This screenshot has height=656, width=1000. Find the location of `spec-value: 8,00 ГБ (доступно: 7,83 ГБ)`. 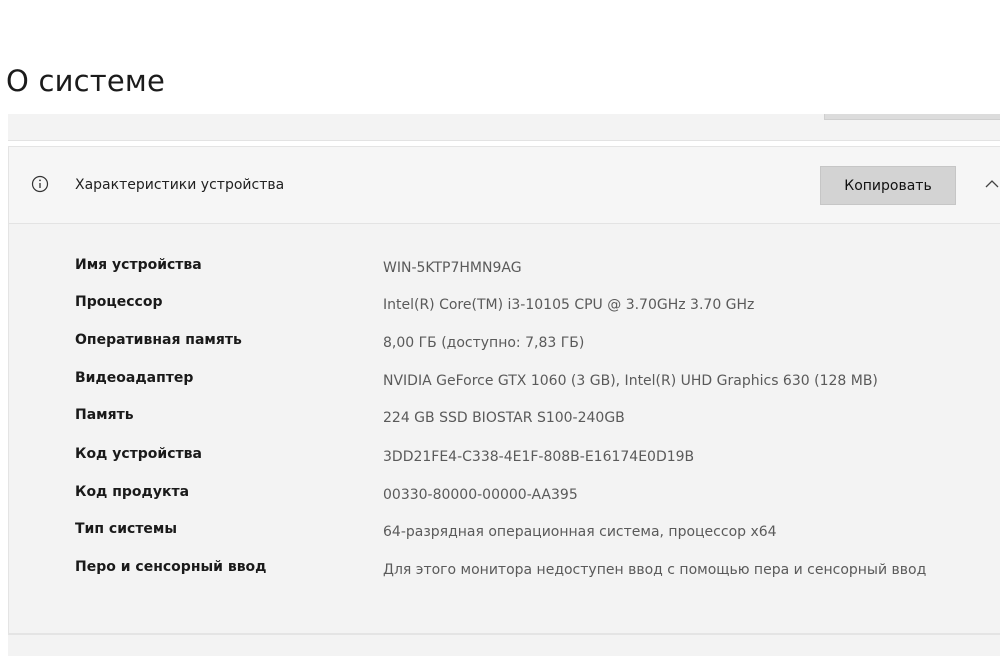

spec-value: 8,00 ГБ (доступно: 7,83 ГБ) is located at coordinates (484, 343).